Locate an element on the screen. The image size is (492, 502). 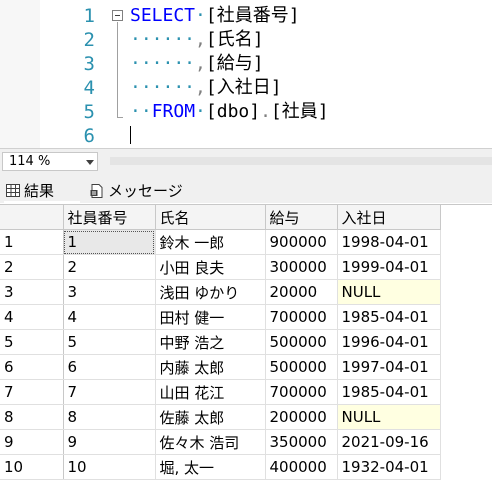
table-row: 2 2 小田 良夫 300000 1999-04-01 is located at coordinates (220, 267).